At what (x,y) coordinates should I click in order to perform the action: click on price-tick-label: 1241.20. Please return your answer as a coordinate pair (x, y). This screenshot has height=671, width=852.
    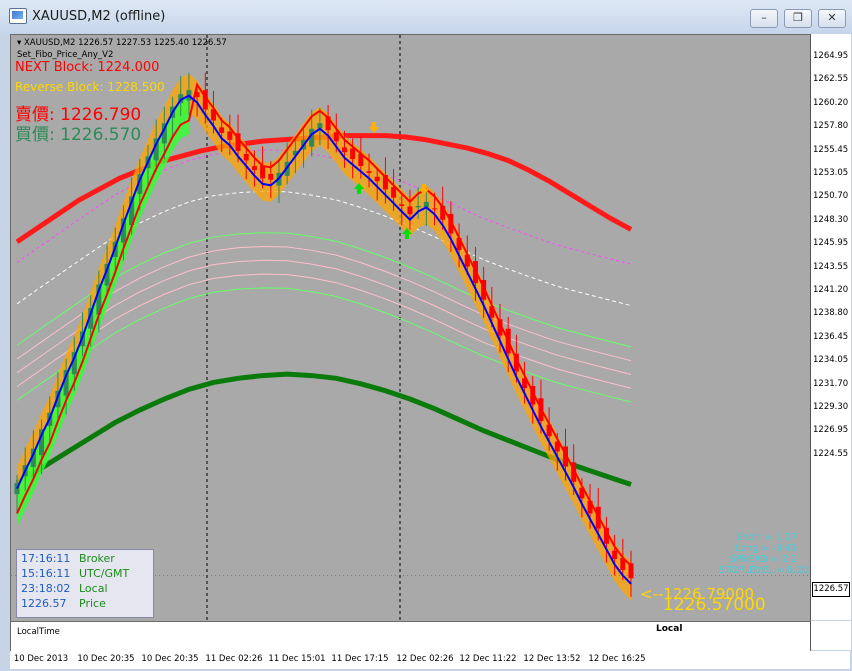
    Looking at the image, I should click on (831, 290).